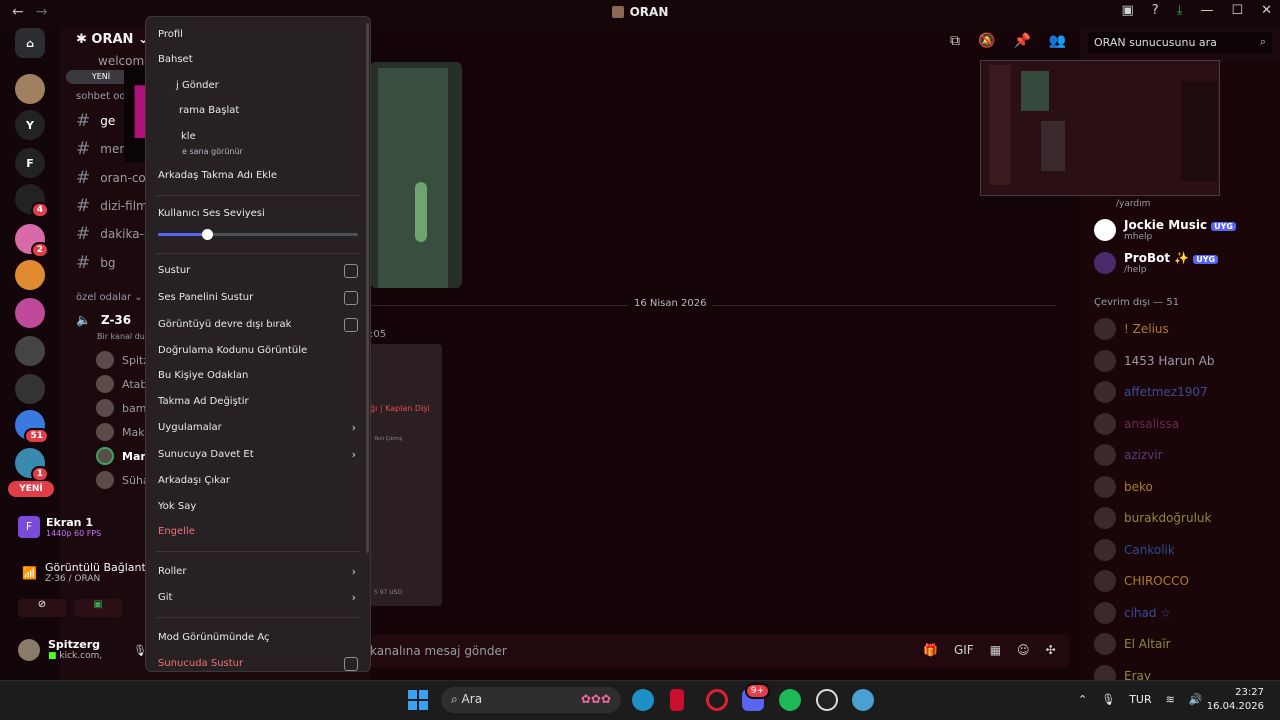 Image resolution: width=1280 pixels, height=720 pixels. I want to click on opera-icon, so click(717, 700).